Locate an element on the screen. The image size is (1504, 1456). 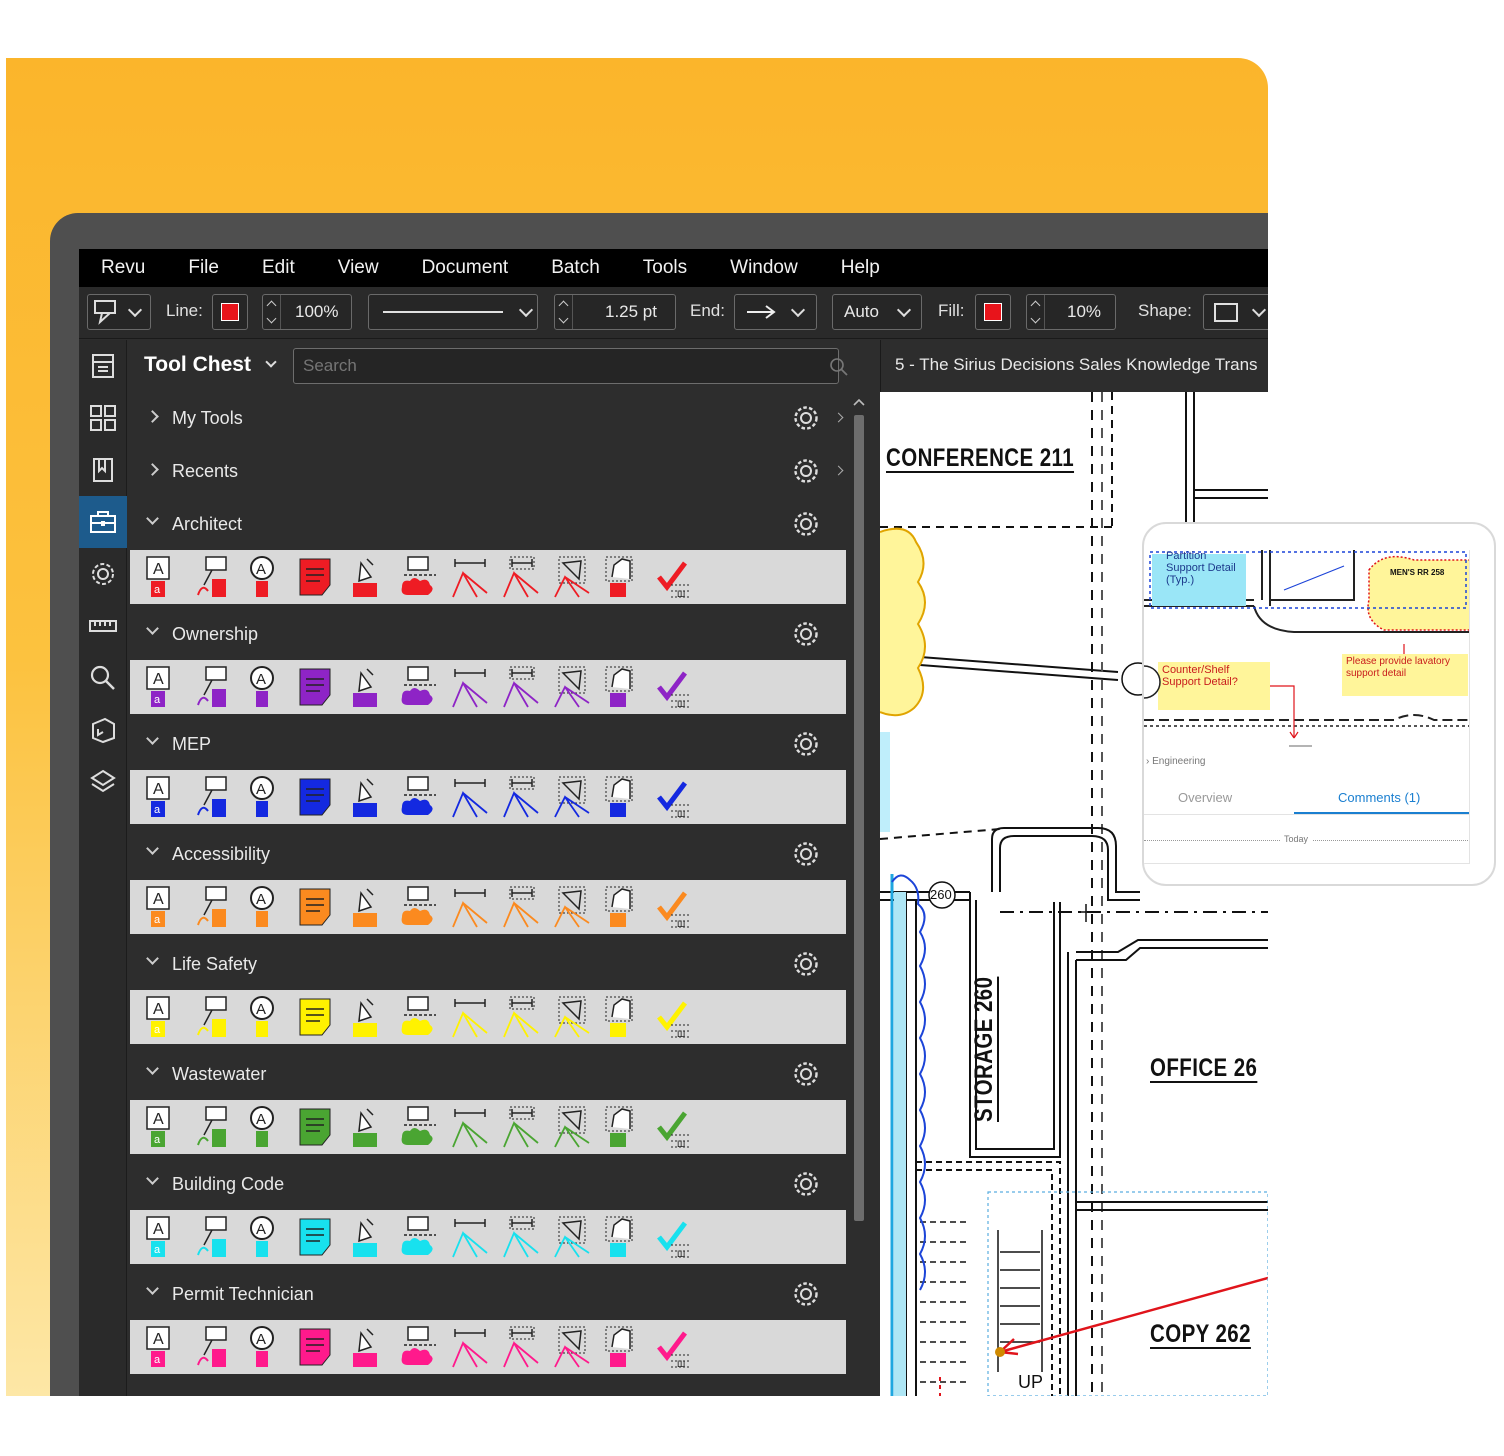
tool-set-row-recents: Recents is located at coordinates (488, 471).